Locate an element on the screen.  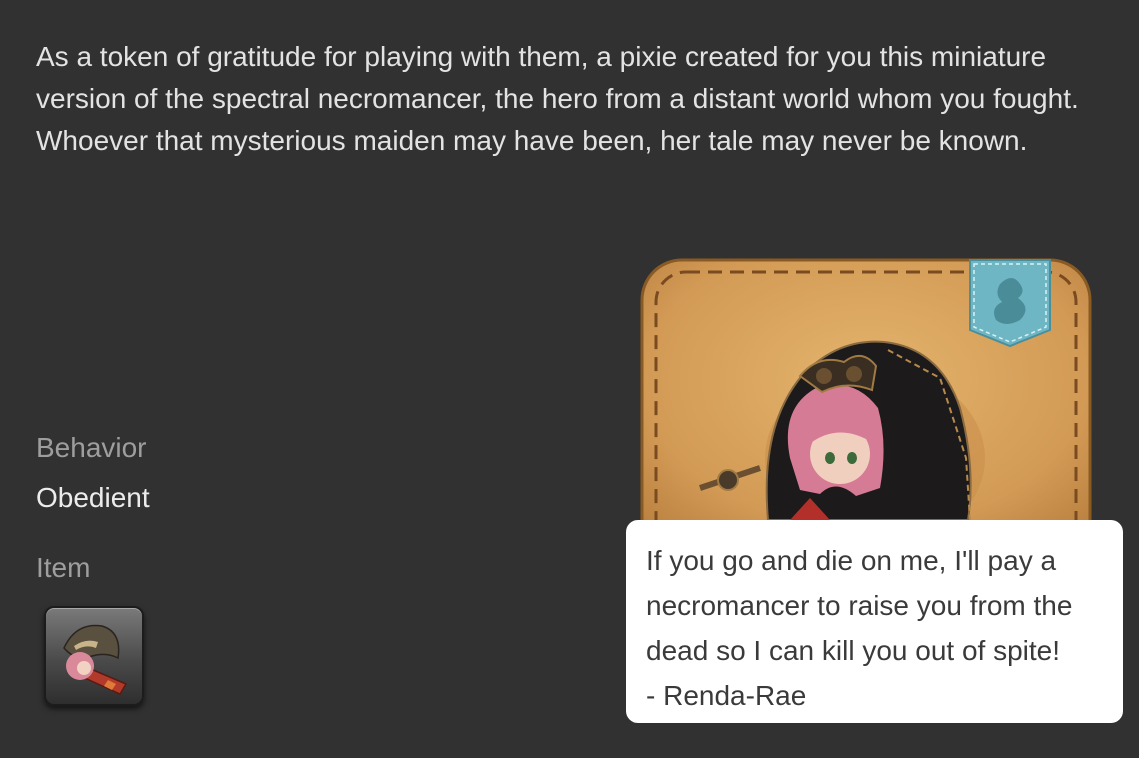
behavior-label: Behavior is located at coordinates (91, 447).